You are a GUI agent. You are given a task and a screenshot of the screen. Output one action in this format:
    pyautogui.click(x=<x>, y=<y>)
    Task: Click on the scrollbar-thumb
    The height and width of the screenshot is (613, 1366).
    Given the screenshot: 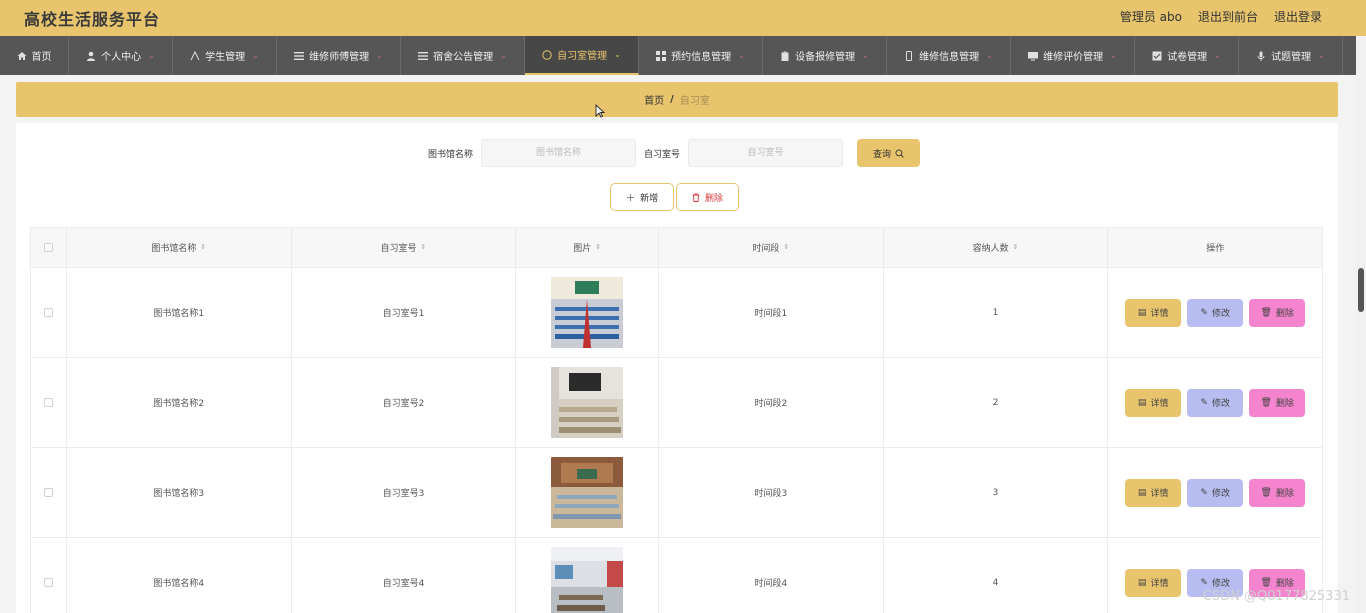 What is the action you would take?
    pyautogui.click(x=1361, y=290)
    